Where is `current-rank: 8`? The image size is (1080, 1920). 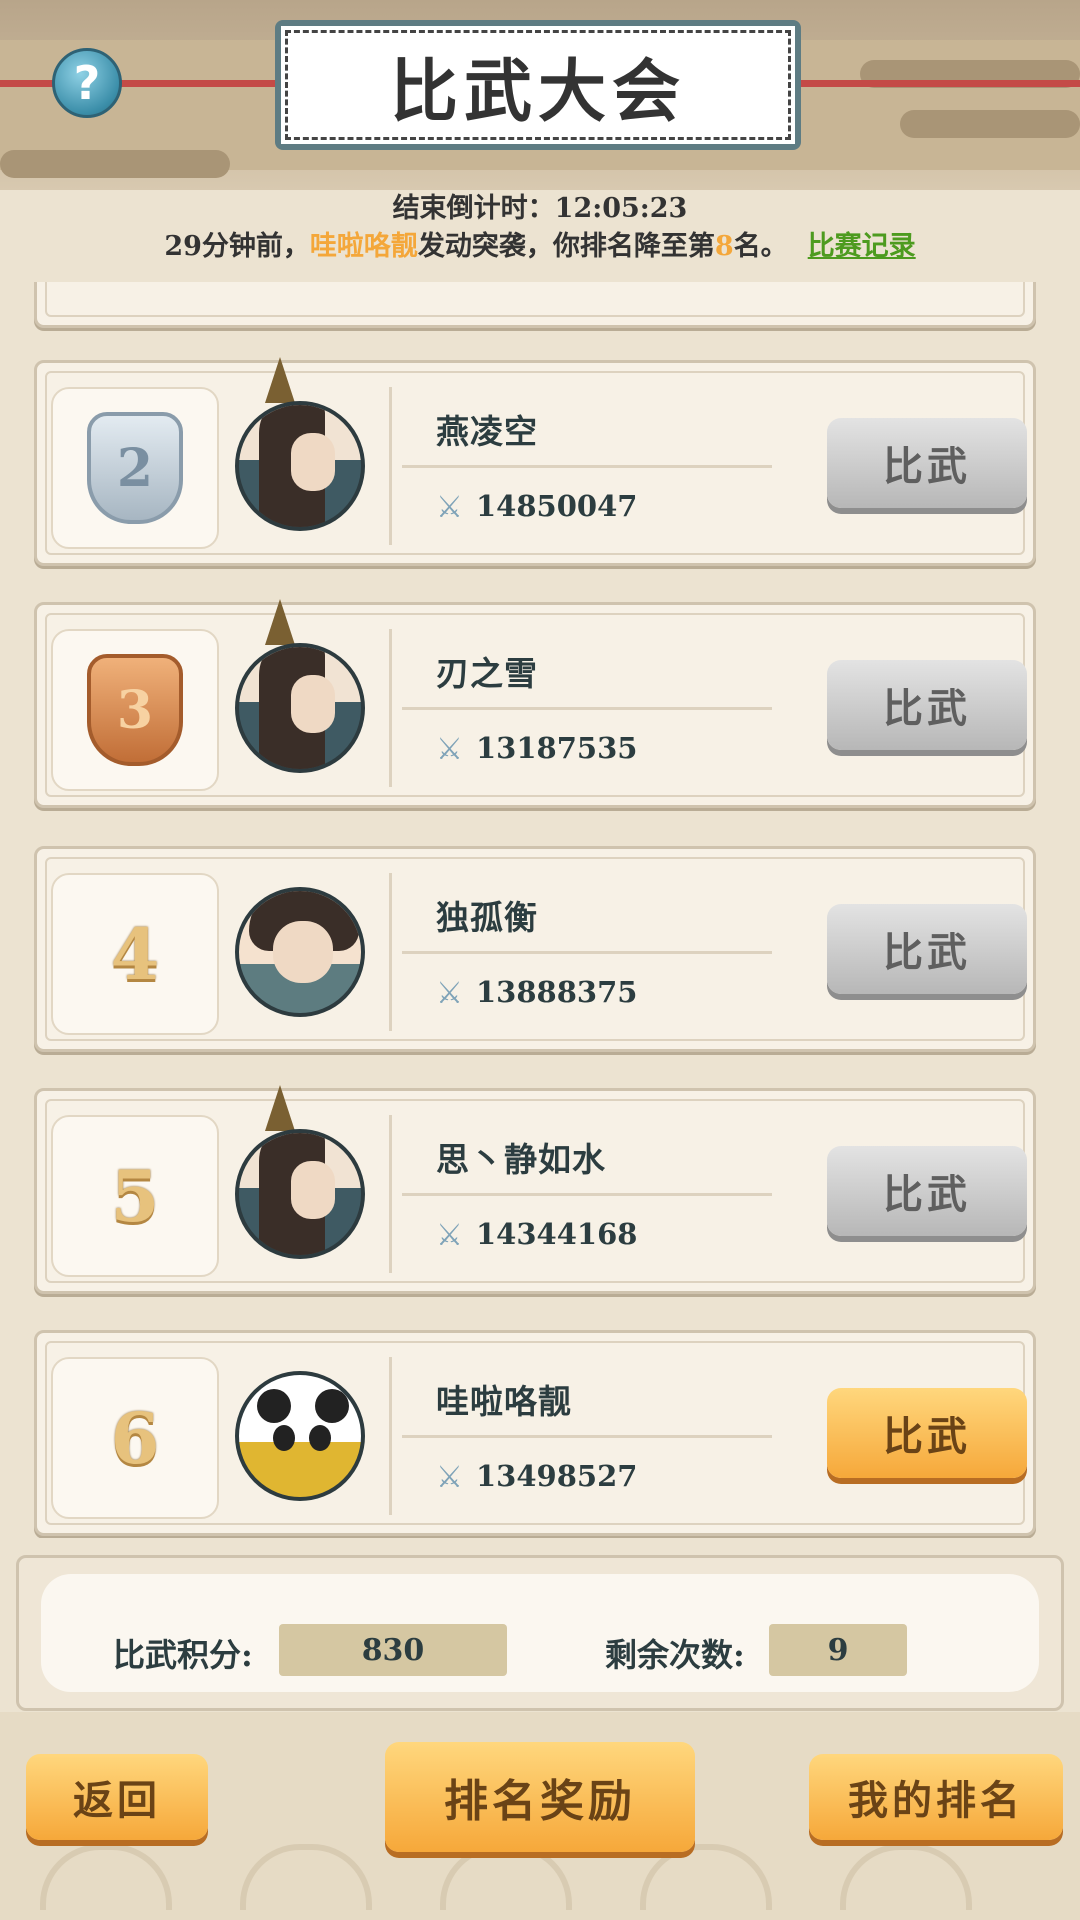
current-rank: 8 is located at coordinates (724, 246).